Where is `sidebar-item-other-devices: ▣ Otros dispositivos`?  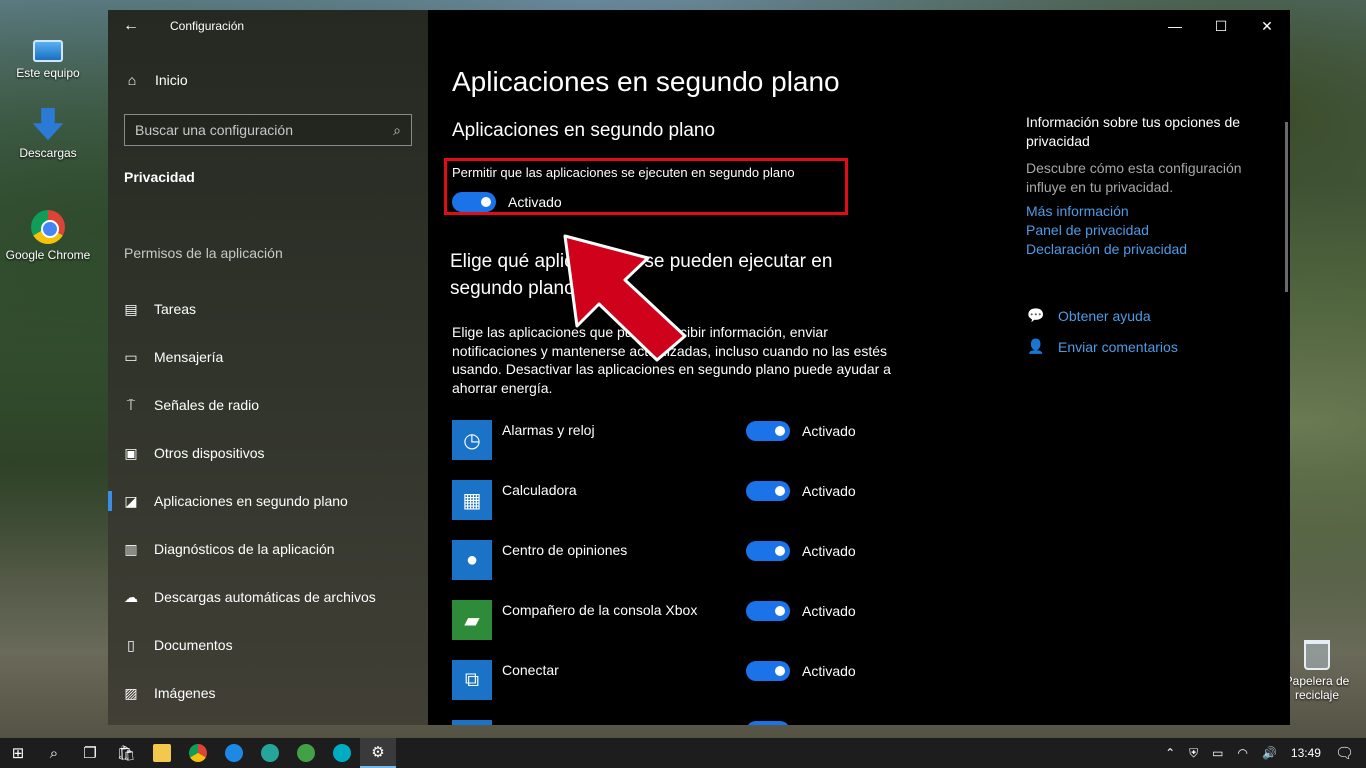
sidebar-item-other-devices: ▣ Otros dispositivos is located at coordinates (268, 453).